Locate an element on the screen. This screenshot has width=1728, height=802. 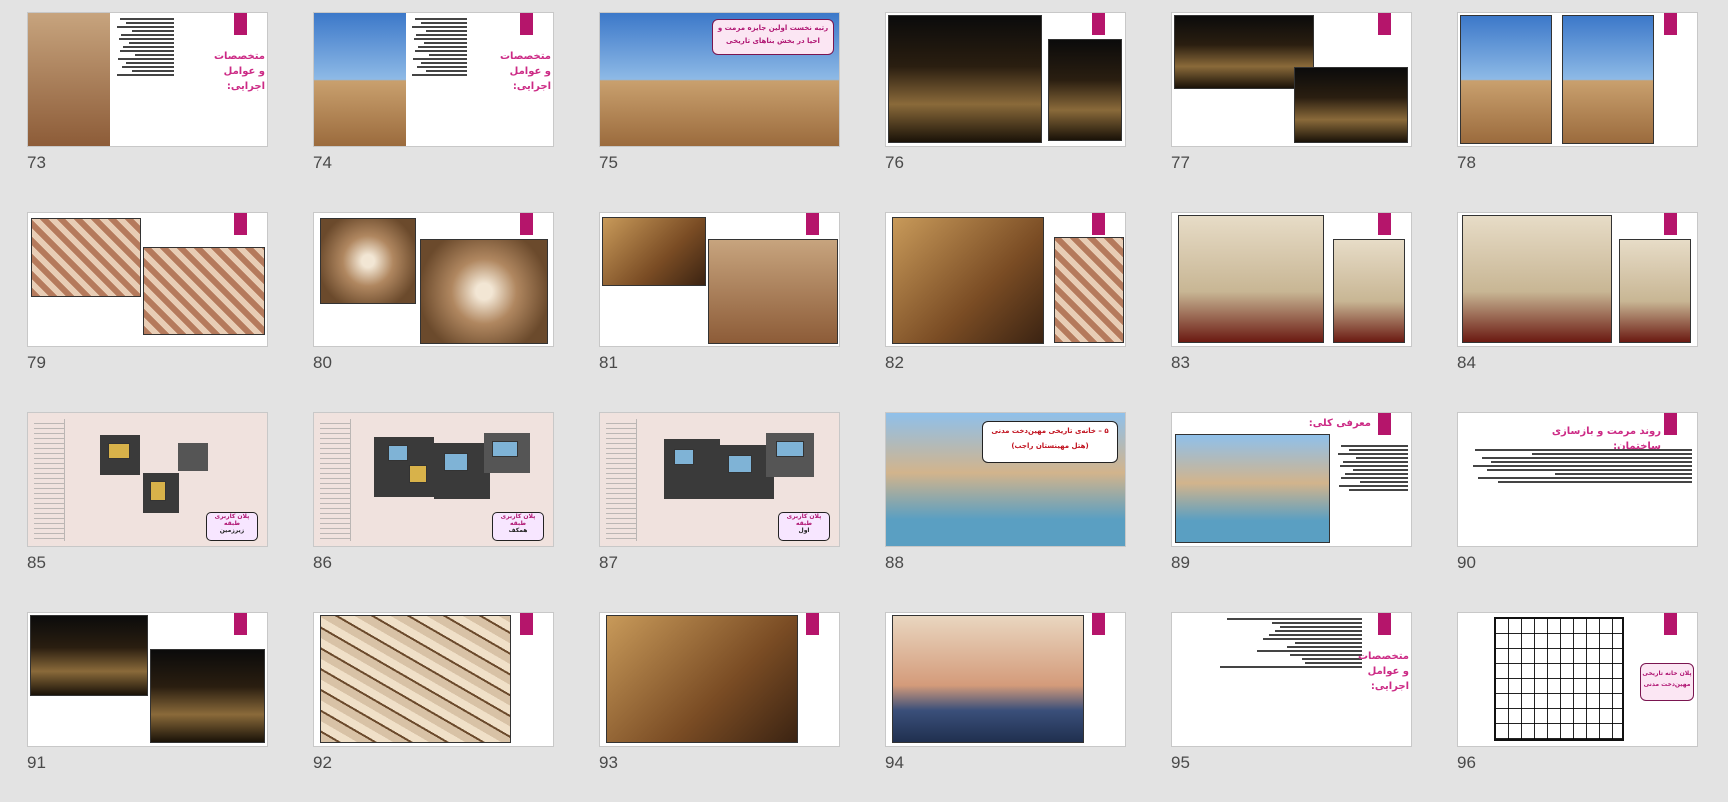
slide-thumbnail-89: معرفی کلی: 89 is located at coordinates (1291, 507).